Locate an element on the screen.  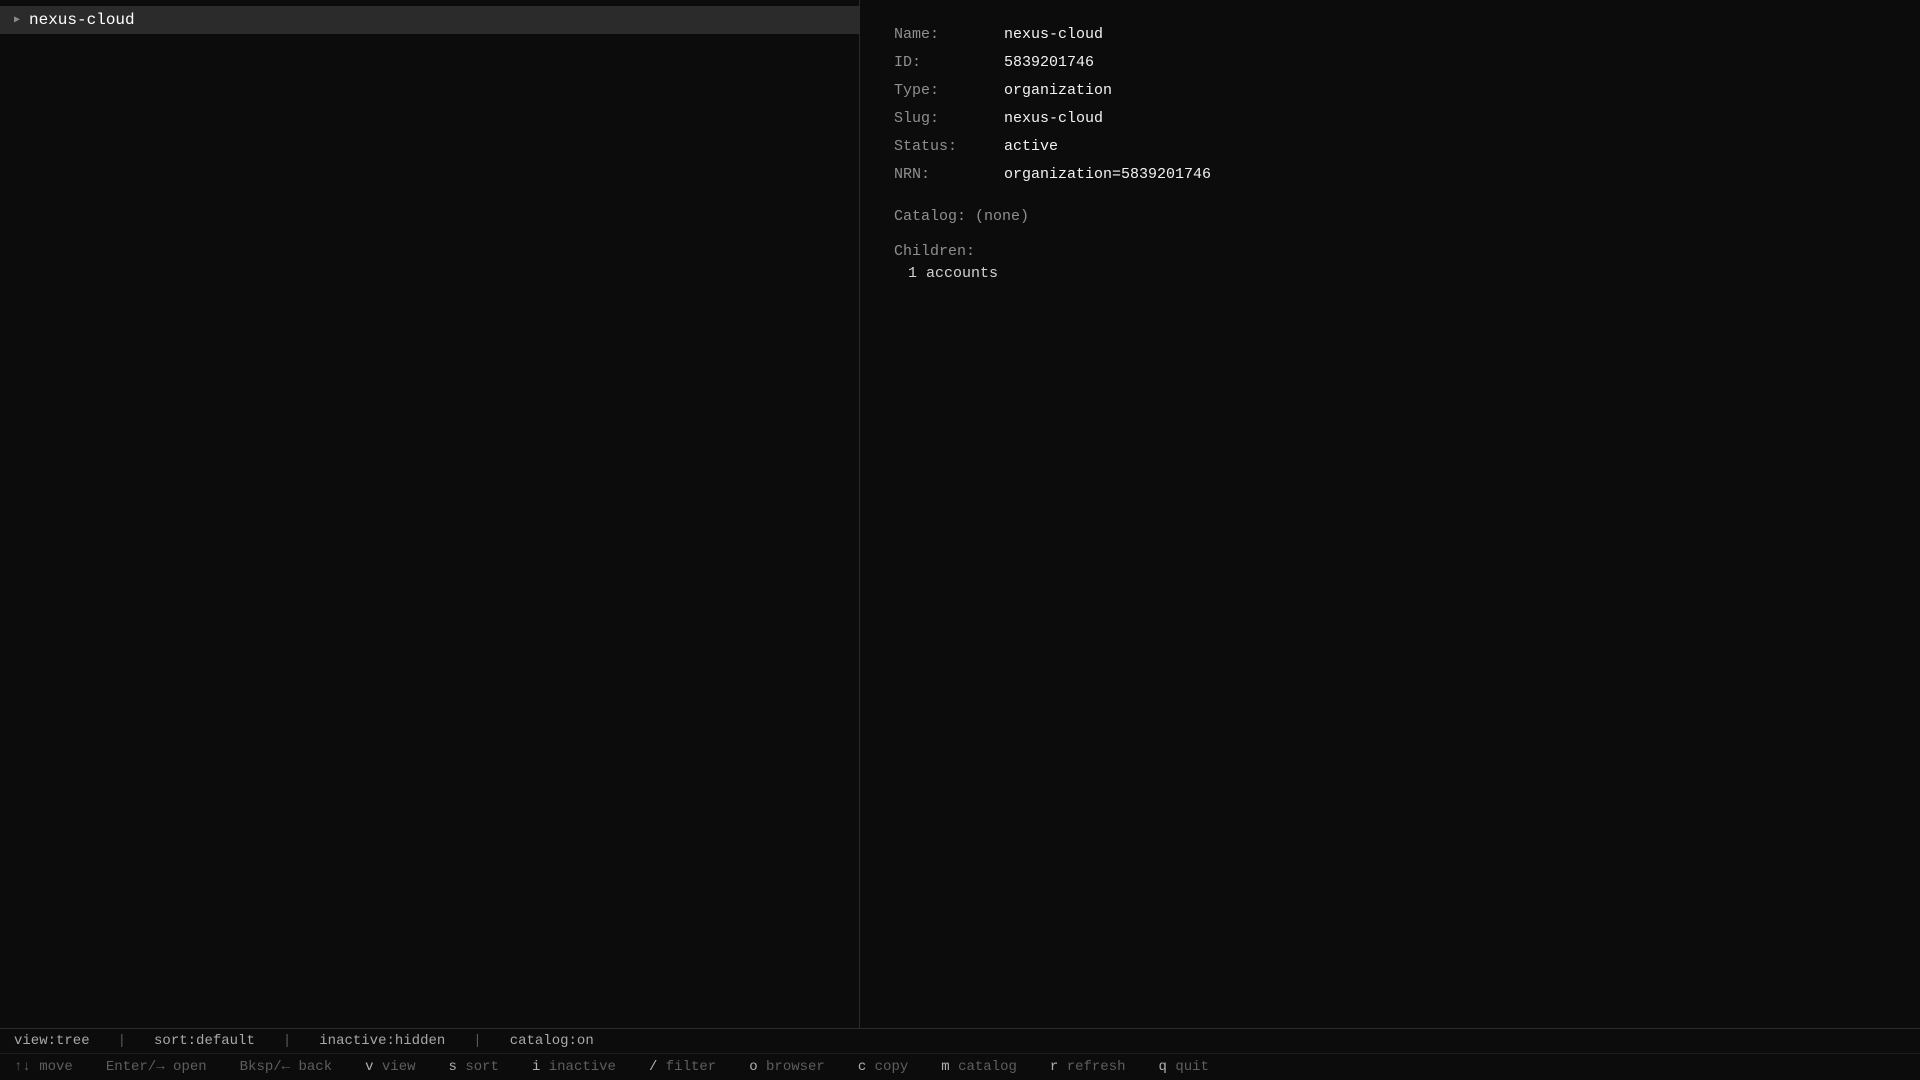
expand-arrow-icon: ▶ is located at coordinates (21, 20).